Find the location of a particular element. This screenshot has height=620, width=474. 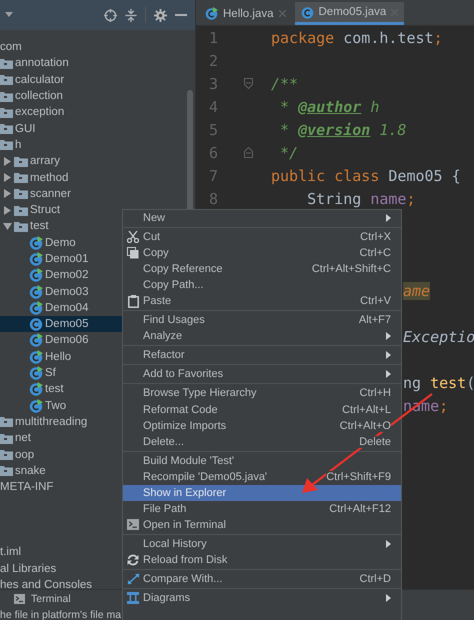

menu-item: Reload from Disk is located at coordinates (262, 560).